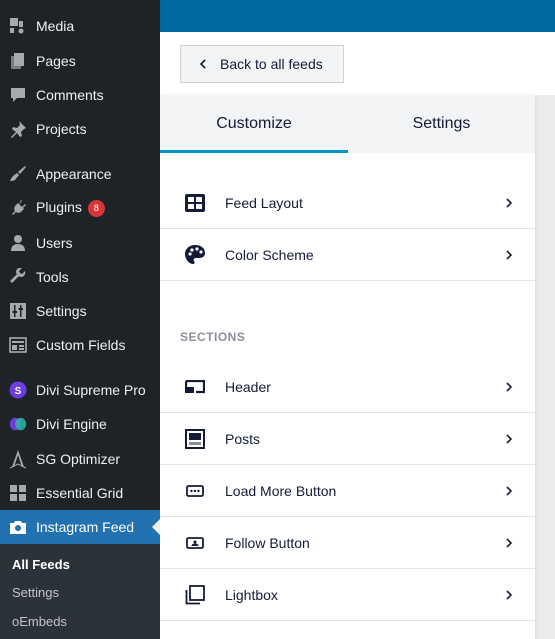  Describe the element at coordinates (347, 543) in the screenshot. I see `list-item-follow-button: Follow Button` at that location.